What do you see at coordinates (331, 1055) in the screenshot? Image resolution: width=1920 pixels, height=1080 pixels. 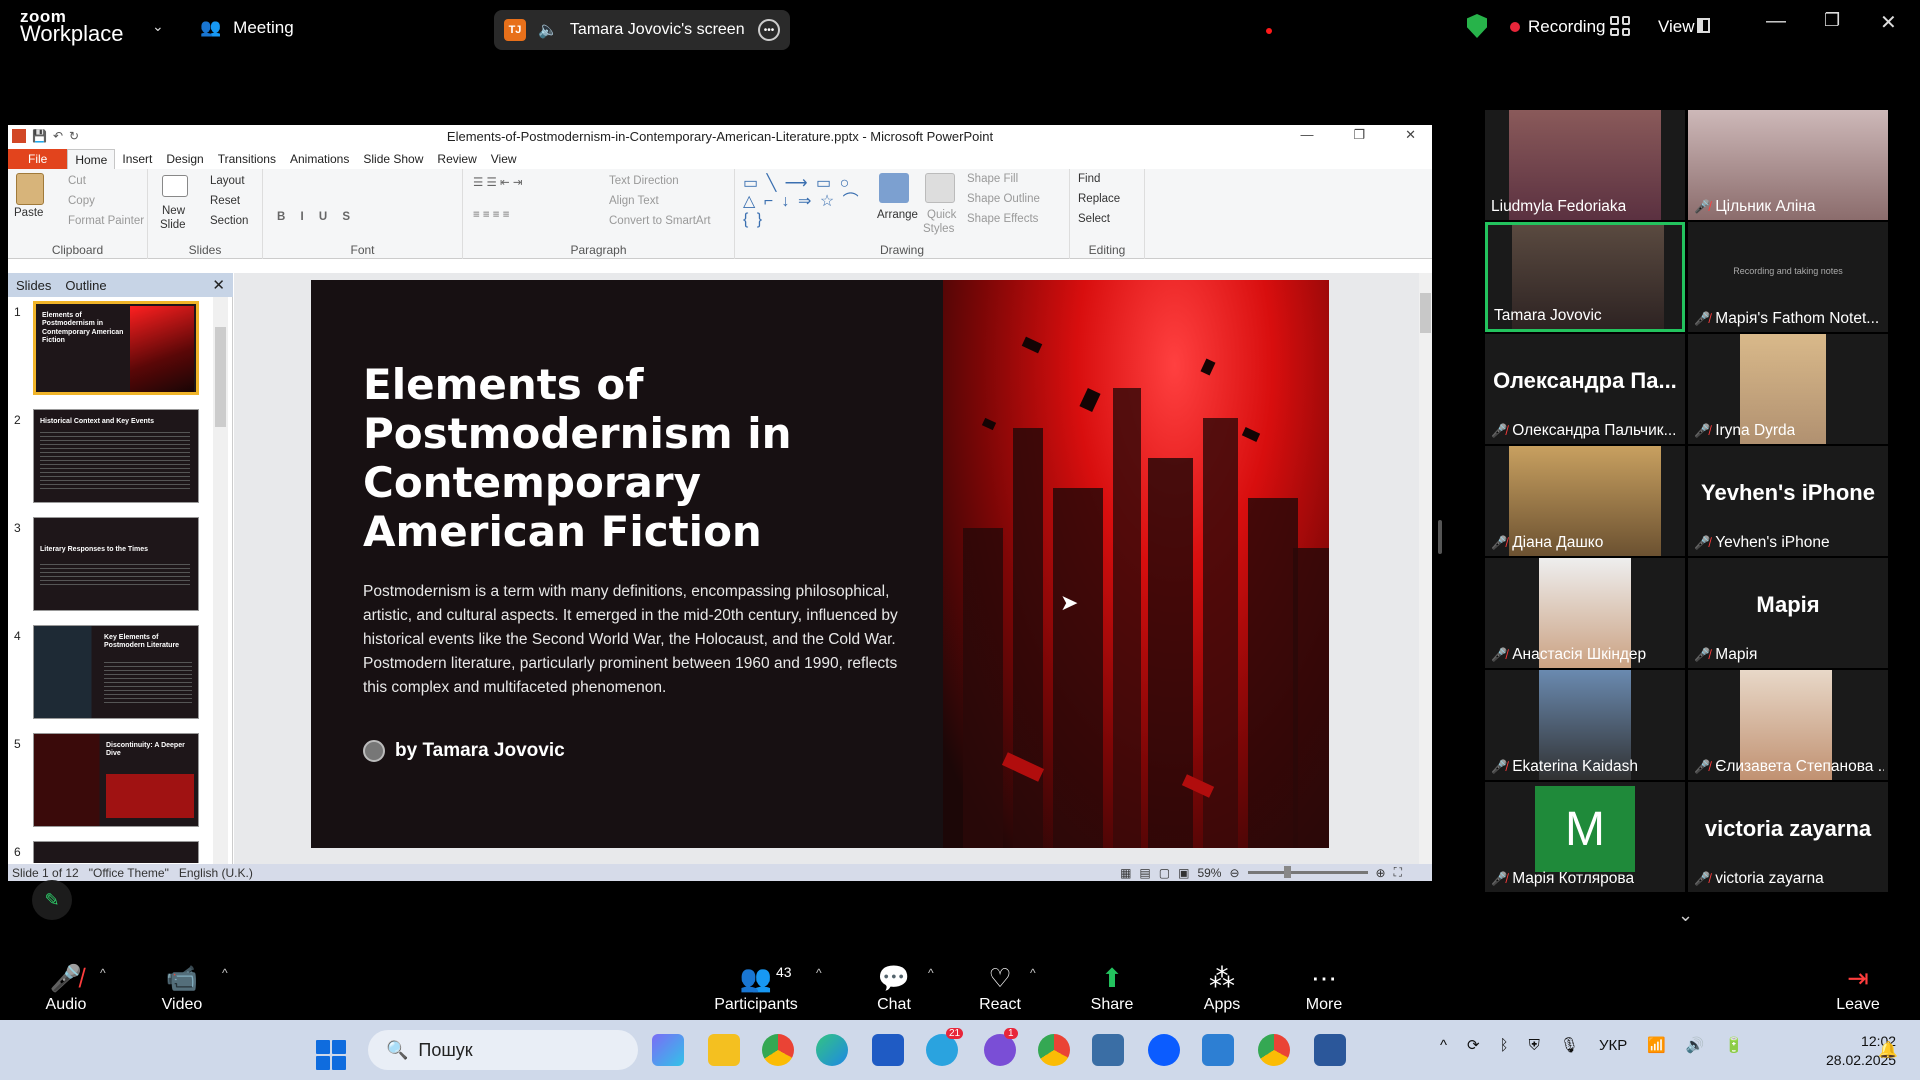 I see `windows-start-icon` at bounding box center [331, 1055].